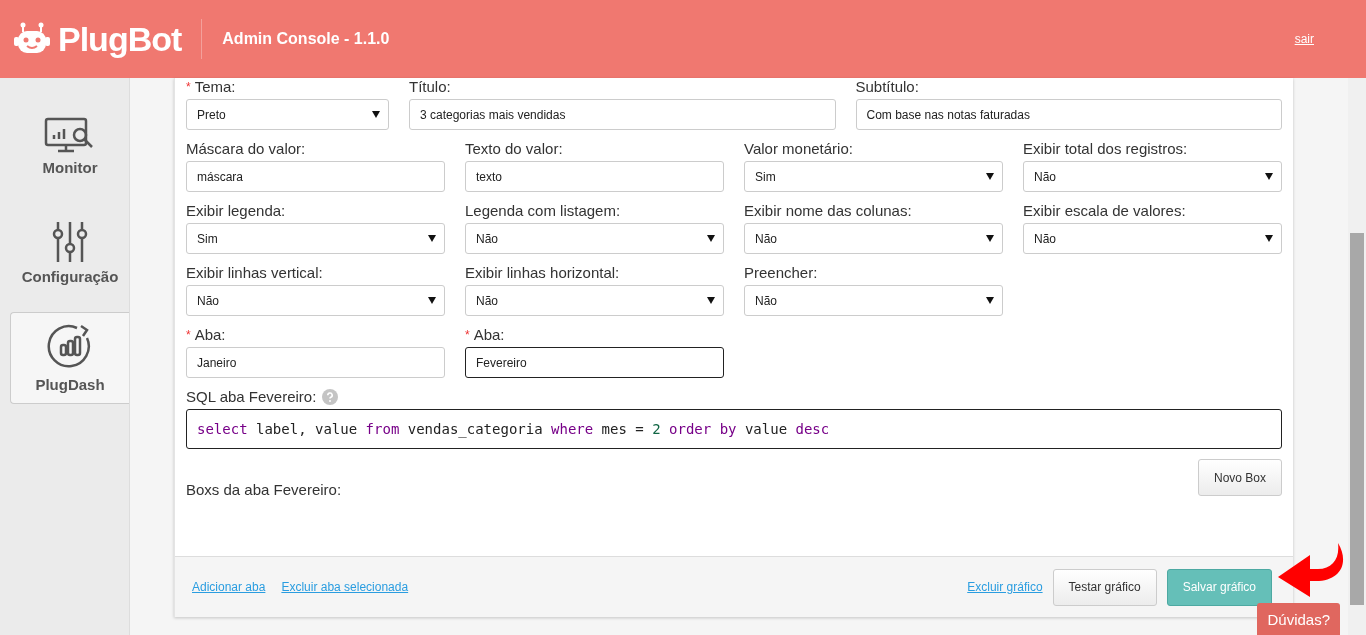 Image resolution: width=1366 pixels, height=635 pixels. What do you see at coordinates (255, 273) in the screenshot?
I see `field-label: Exibir linhas vertical:` at bounding box center [255, 273].